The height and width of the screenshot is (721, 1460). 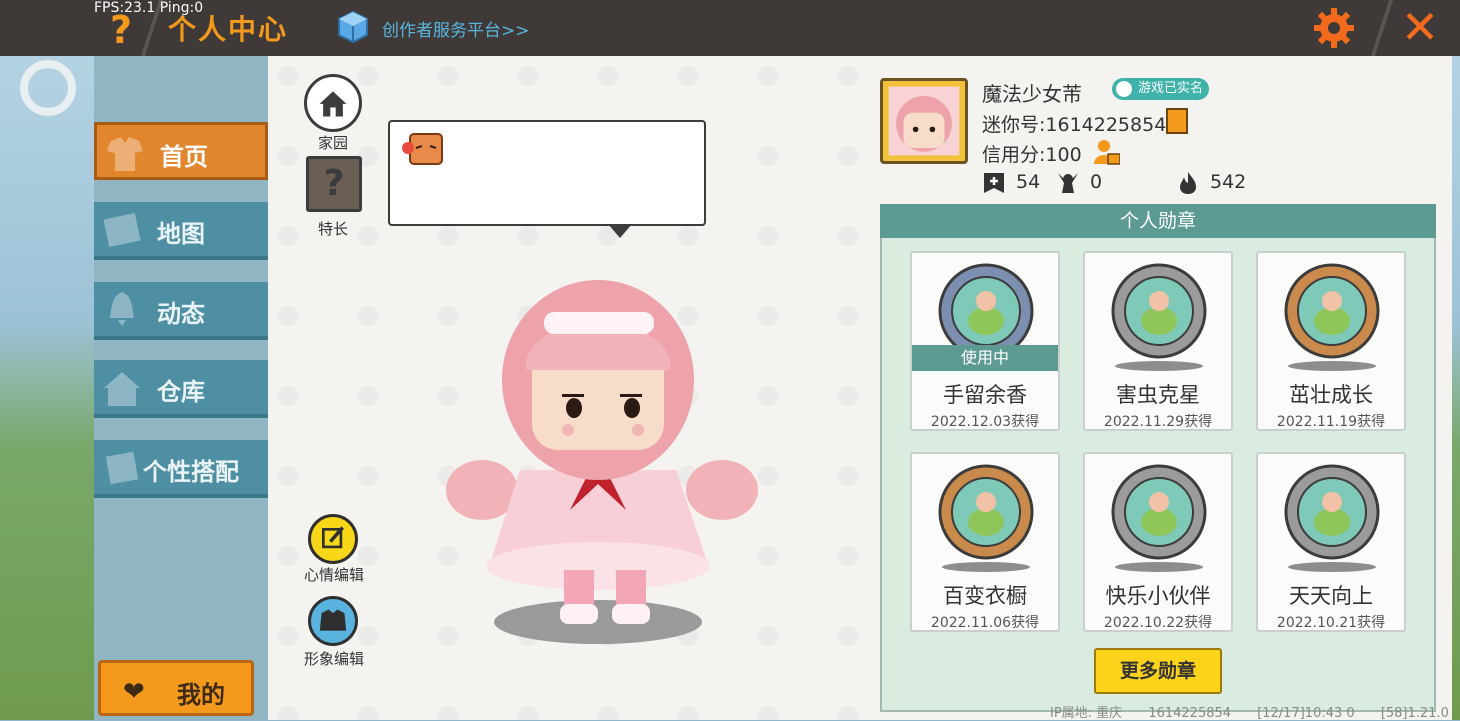 I want to click on sidebar-item-map: 地图, so click(x=181, y=231).